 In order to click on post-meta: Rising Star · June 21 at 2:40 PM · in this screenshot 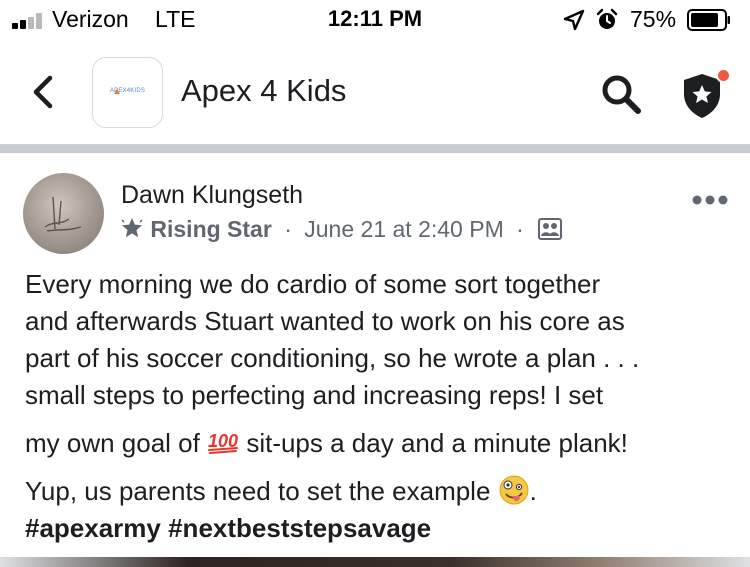, I will do `click(341, 231)`.